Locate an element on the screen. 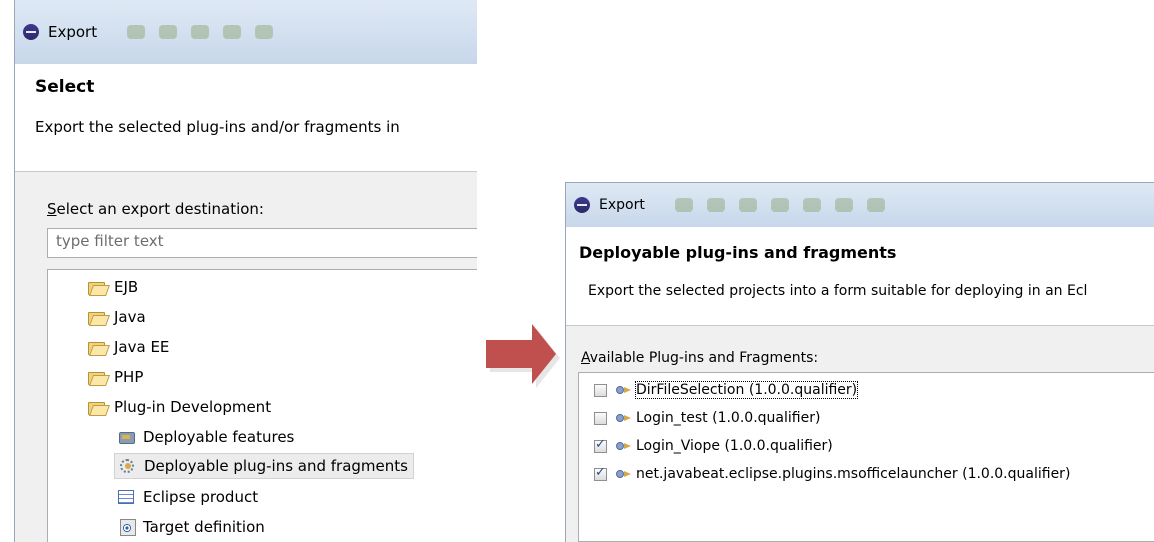  list-item: Login_test (1.0.0.qualifier) is located at coordinates (707, 418).